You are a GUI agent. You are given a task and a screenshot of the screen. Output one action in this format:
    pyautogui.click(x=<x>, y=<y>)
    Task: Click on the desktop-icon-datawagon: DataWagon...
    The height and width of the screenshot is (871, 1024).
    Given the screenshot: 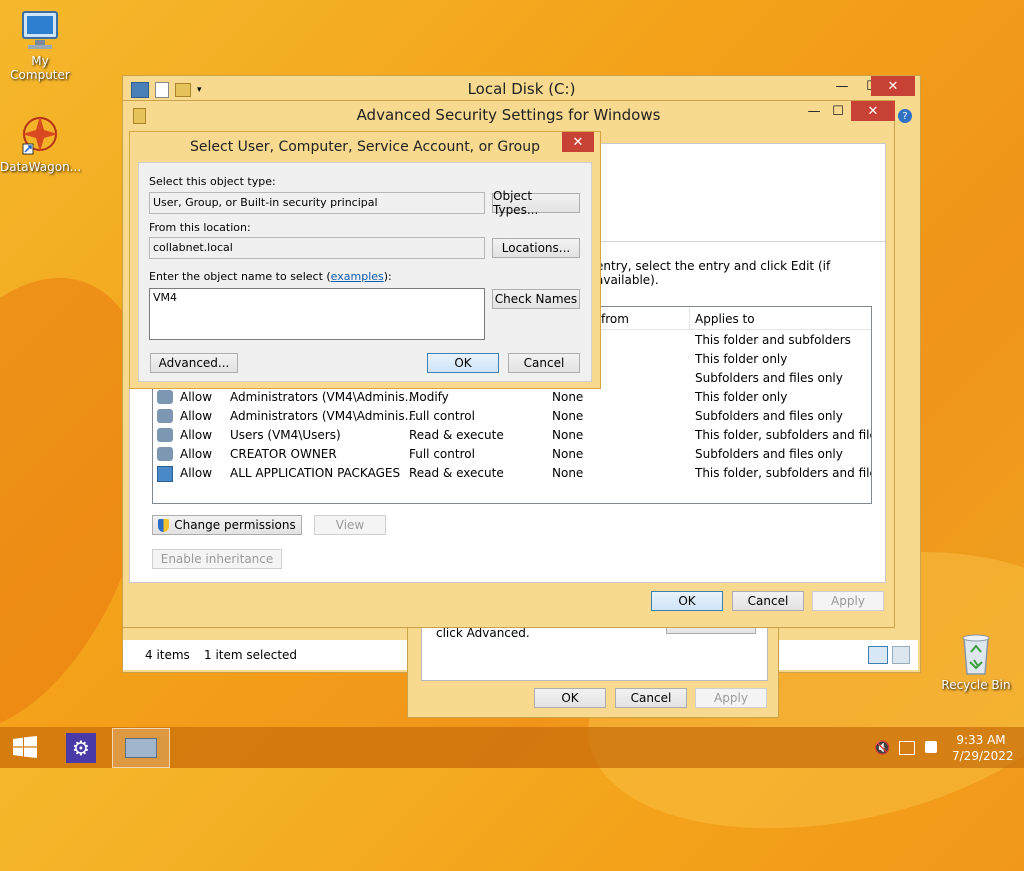 What is the action you would take?
    pyautogui.click(x=40, y=143)
    